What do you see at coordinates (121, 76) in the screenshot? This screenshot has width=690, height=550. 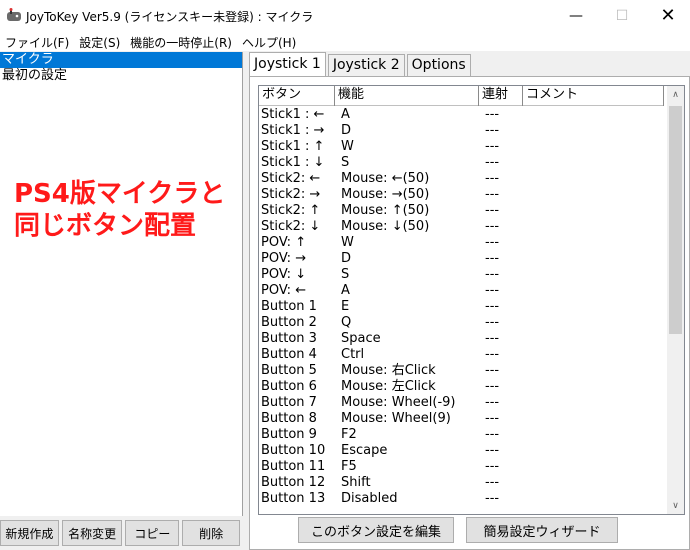 I see `config-item-initial: 最初の設定` at bounding box center [121, 76].